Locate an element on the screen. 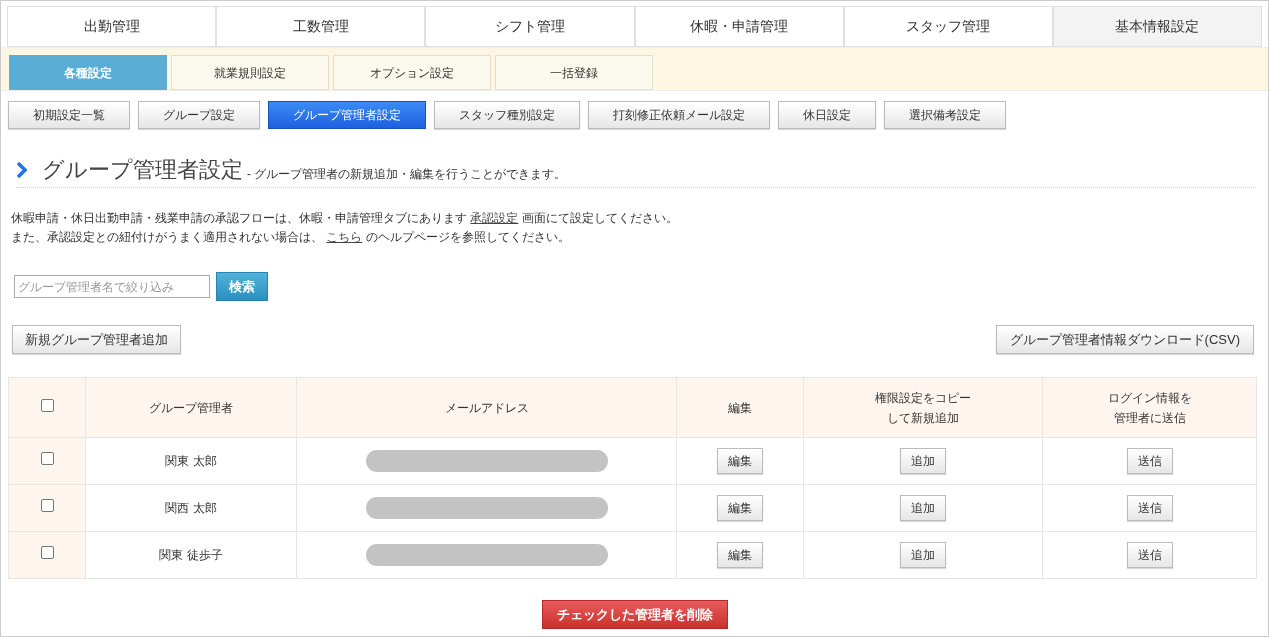  name-cell: 関東 徒歩子 is located at coordinates (191, 555).